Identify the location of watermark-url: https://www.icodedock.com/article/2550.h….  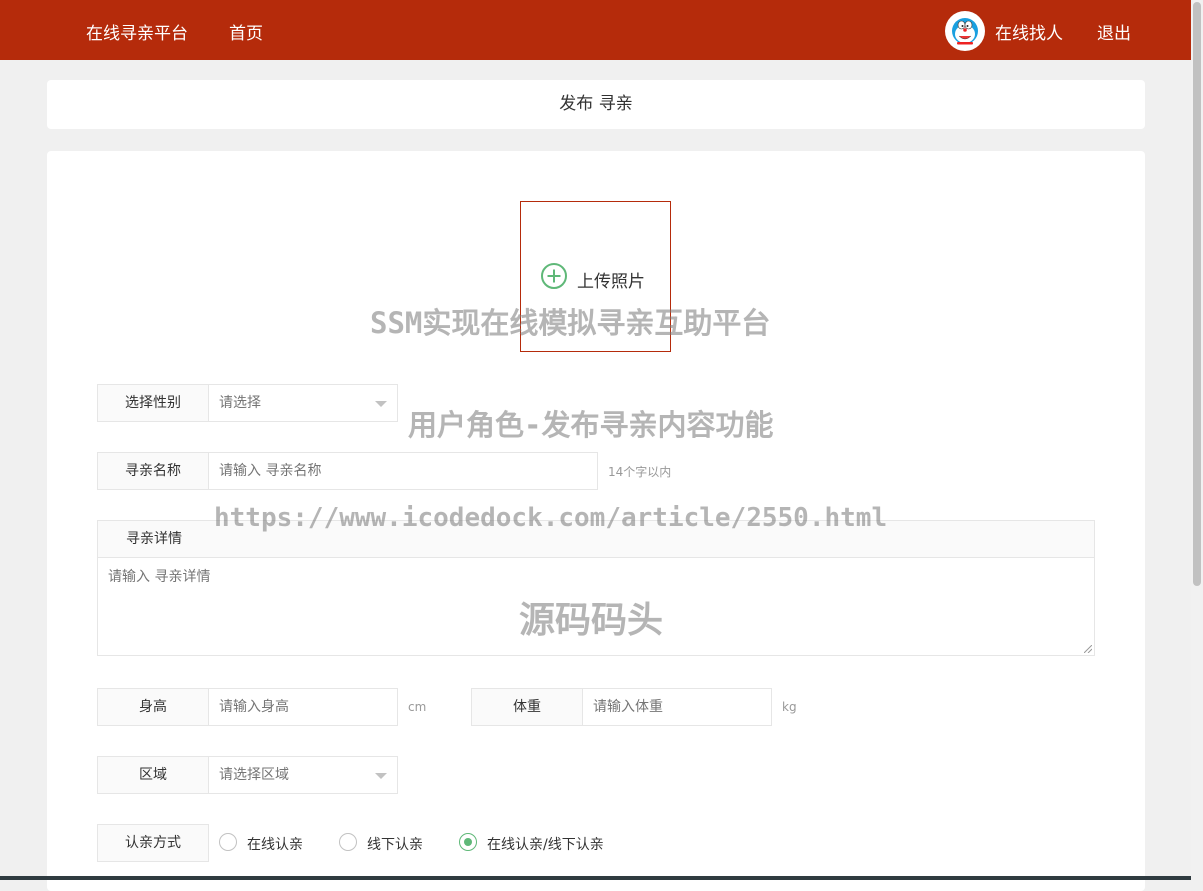
(551, 518).